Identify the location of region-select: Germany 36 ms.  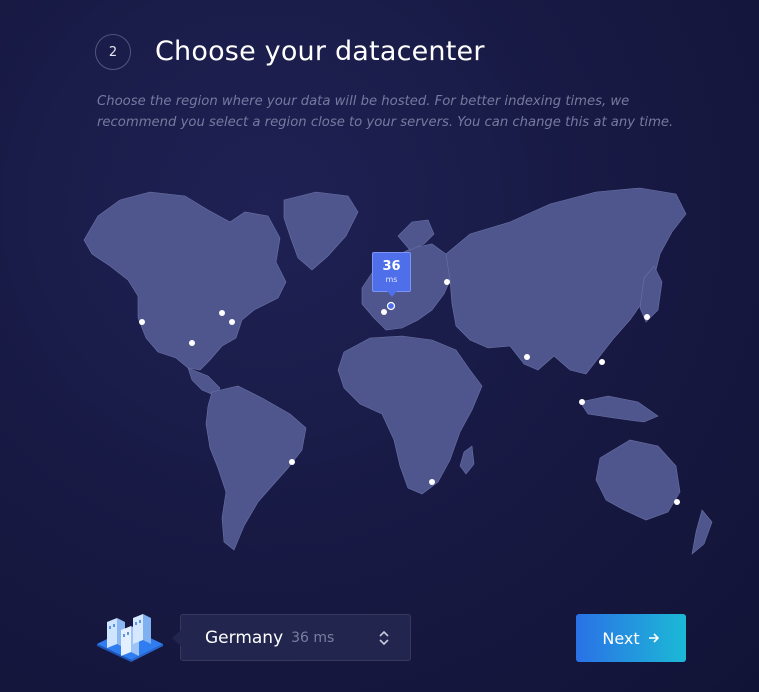
(291, 637).